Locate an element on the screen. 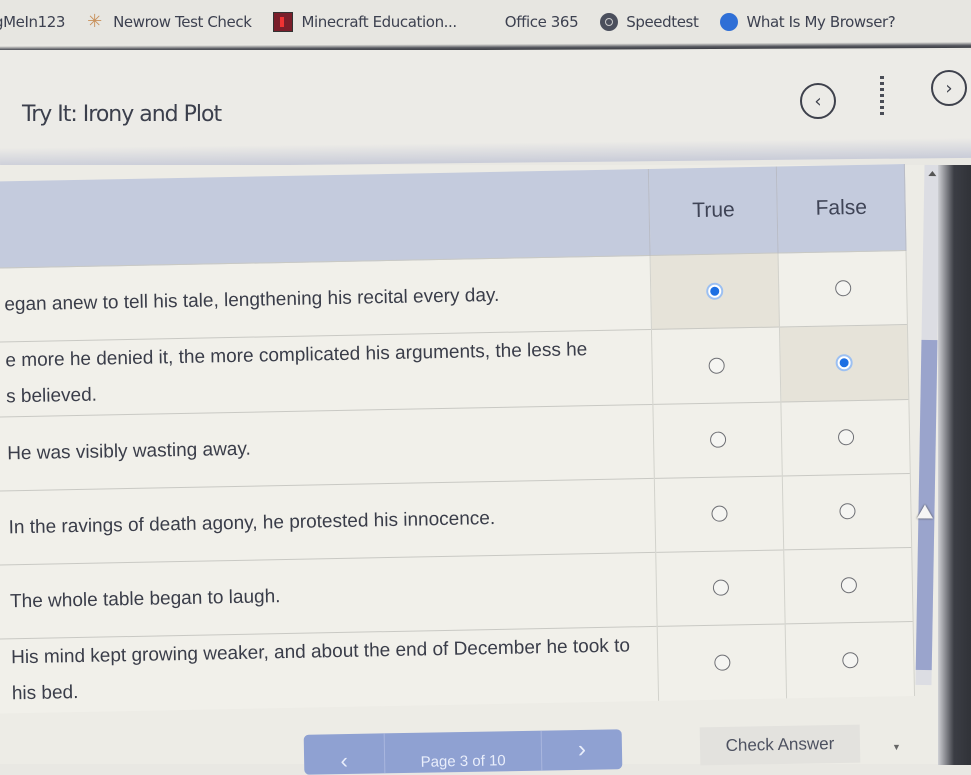 The width and height of the screenshot is (971, 775). bookmark-whatismybrowser: What Is My Browser? is located at coordinates (808, 22).